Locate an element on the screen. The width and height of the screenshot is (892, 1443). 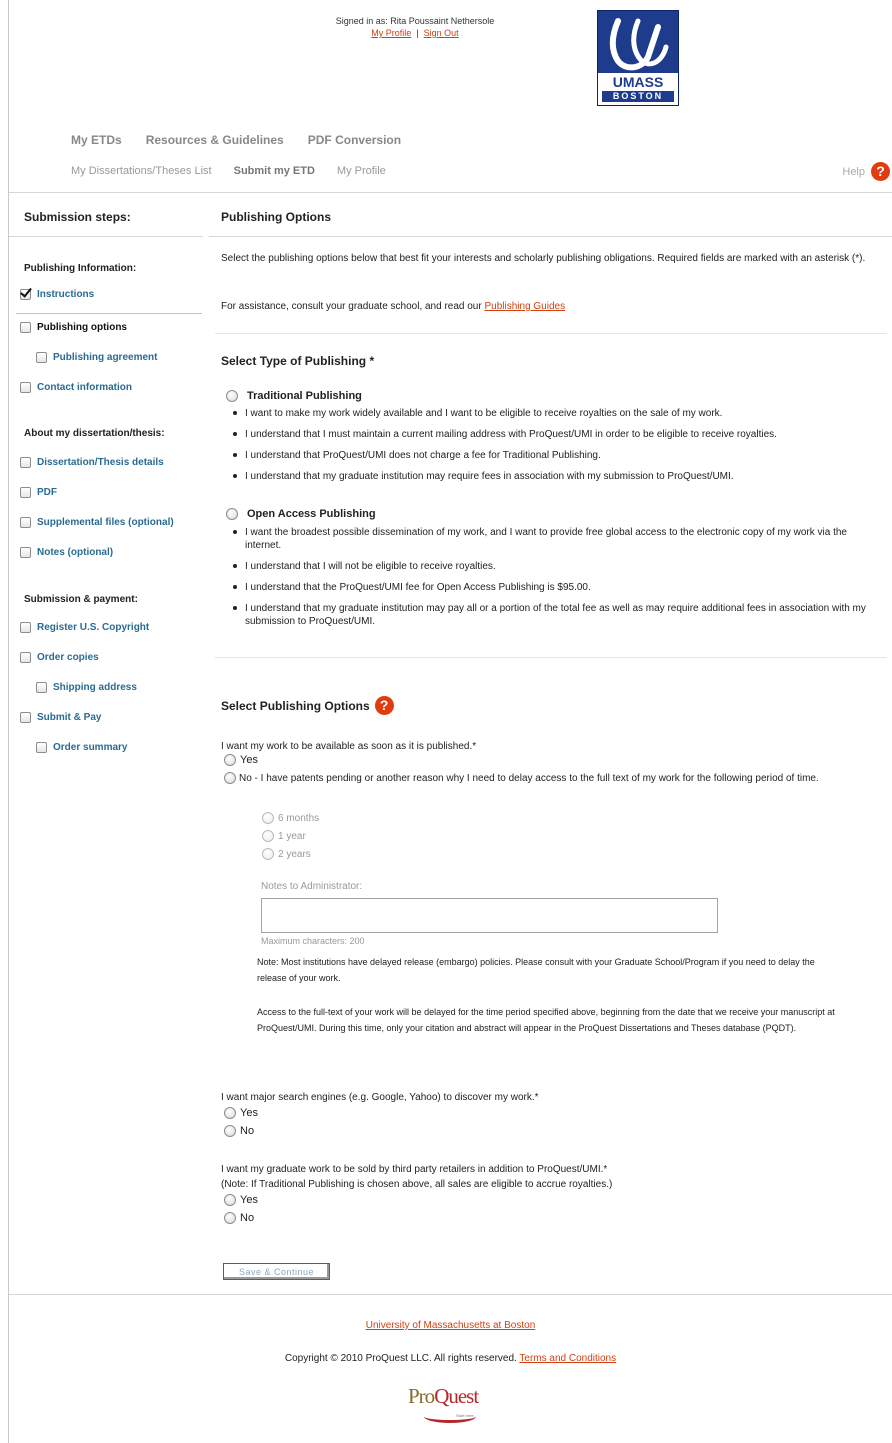
period-1-year: 1 year is located at coordinates (284, 836).